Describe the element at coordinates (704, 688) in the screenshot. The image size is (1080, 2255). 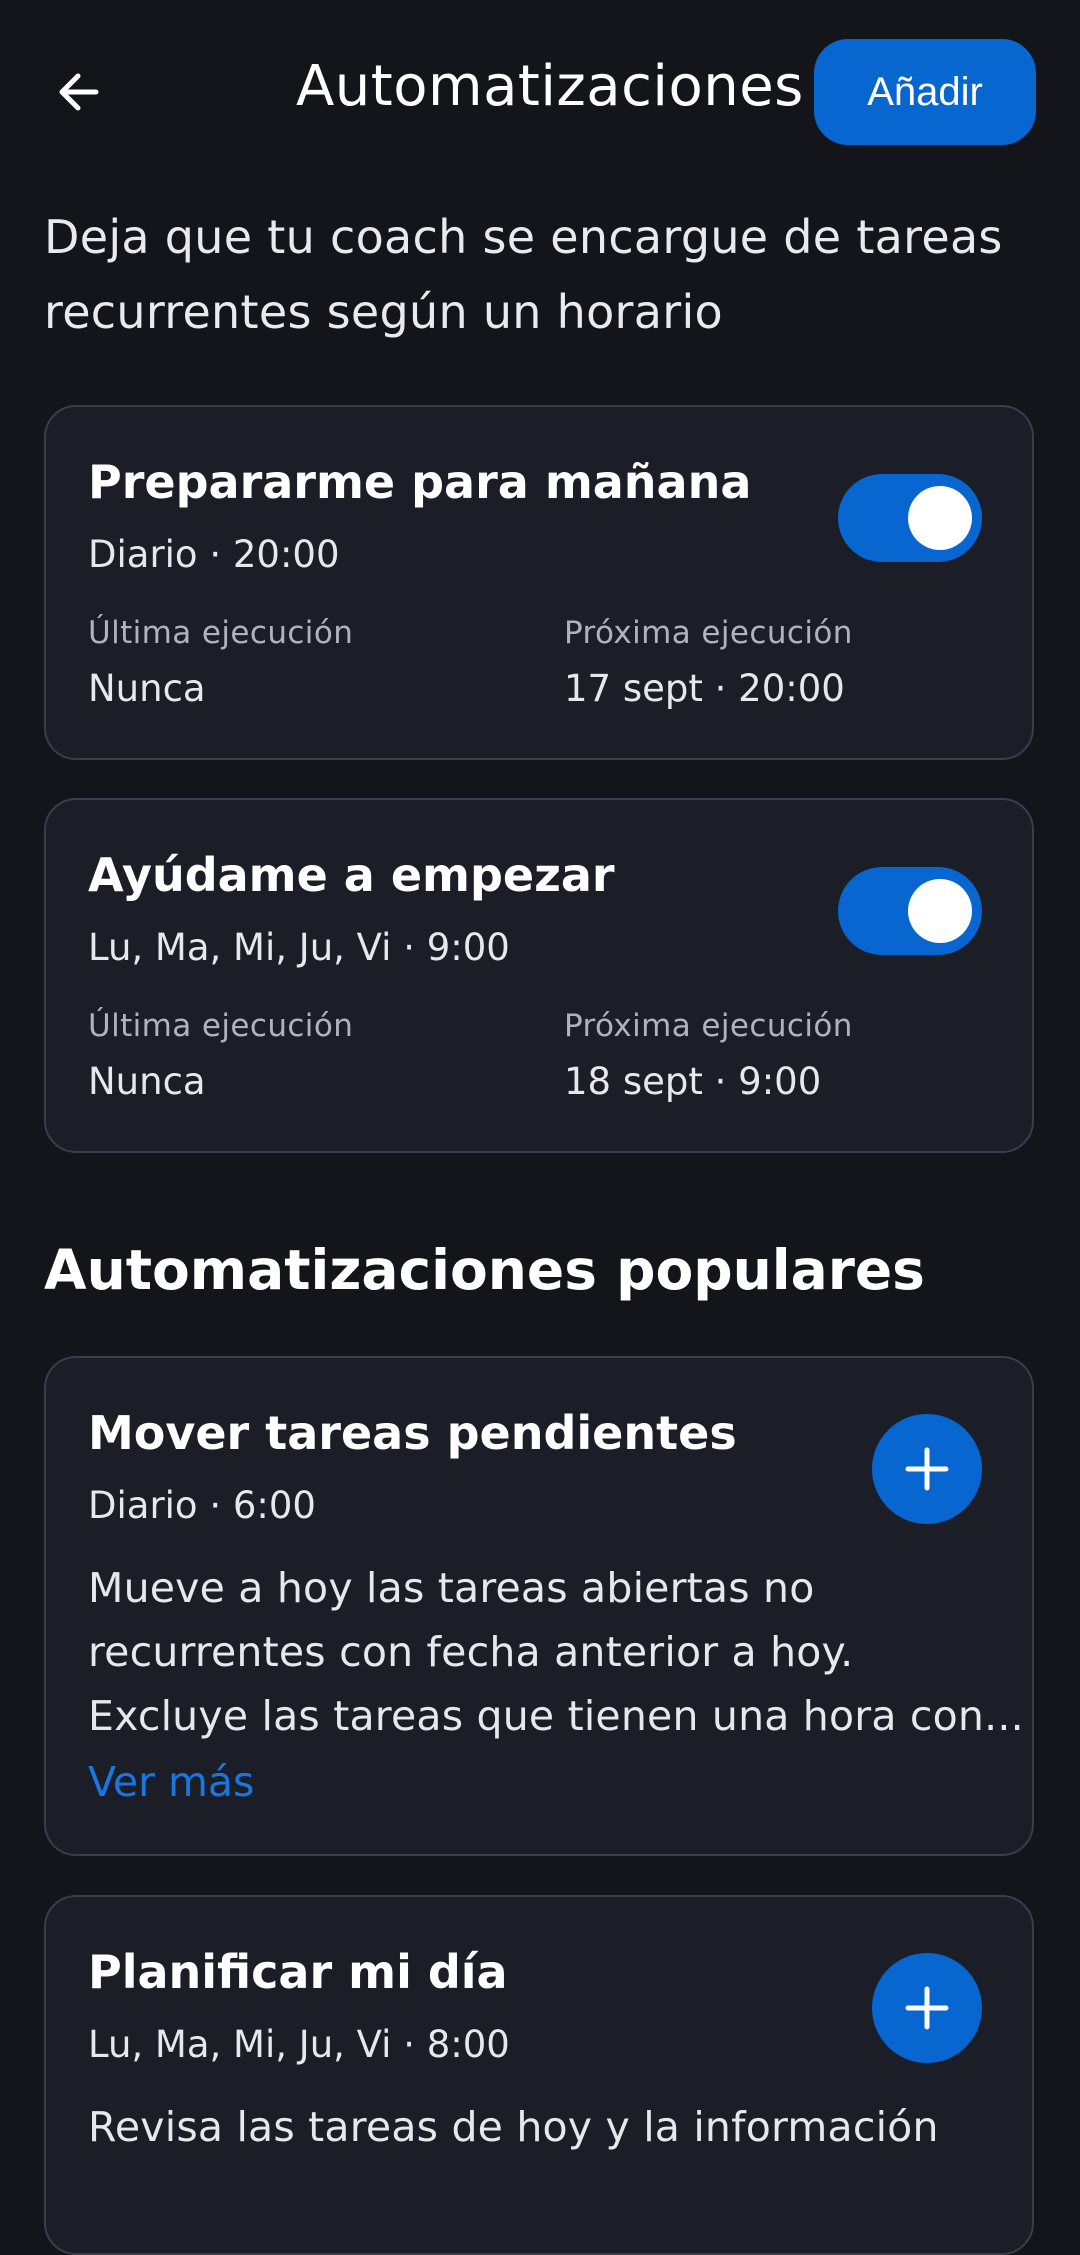
I see `next-run-value: 17 sept · 20:00` at that location.